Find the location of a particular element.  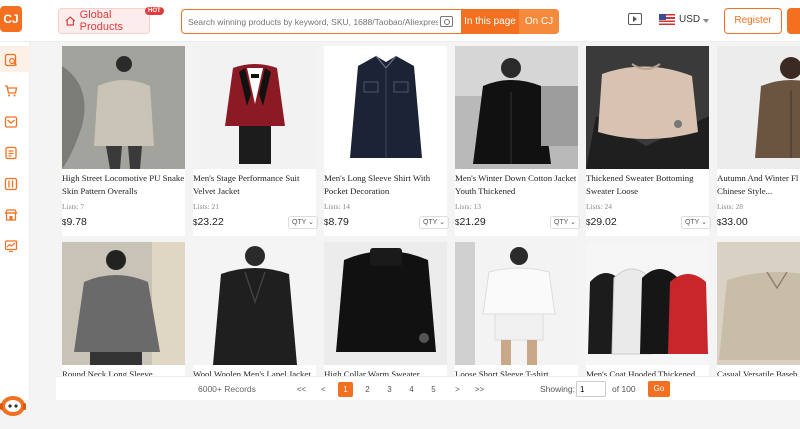

search-on-cj-button: On CJ is located at coordinates (539, 21).